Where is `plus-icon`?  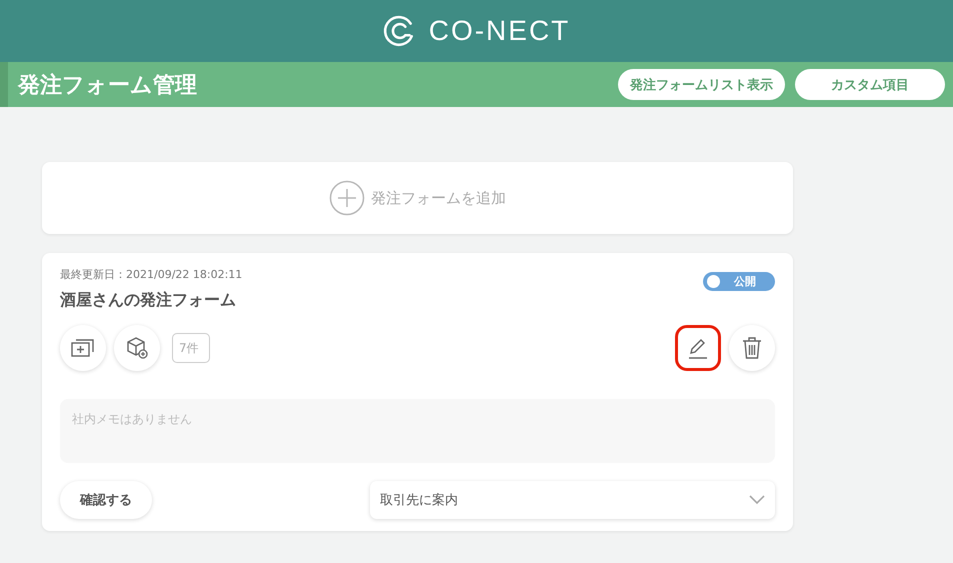
plus-icon is located at coordinates (347, 198).